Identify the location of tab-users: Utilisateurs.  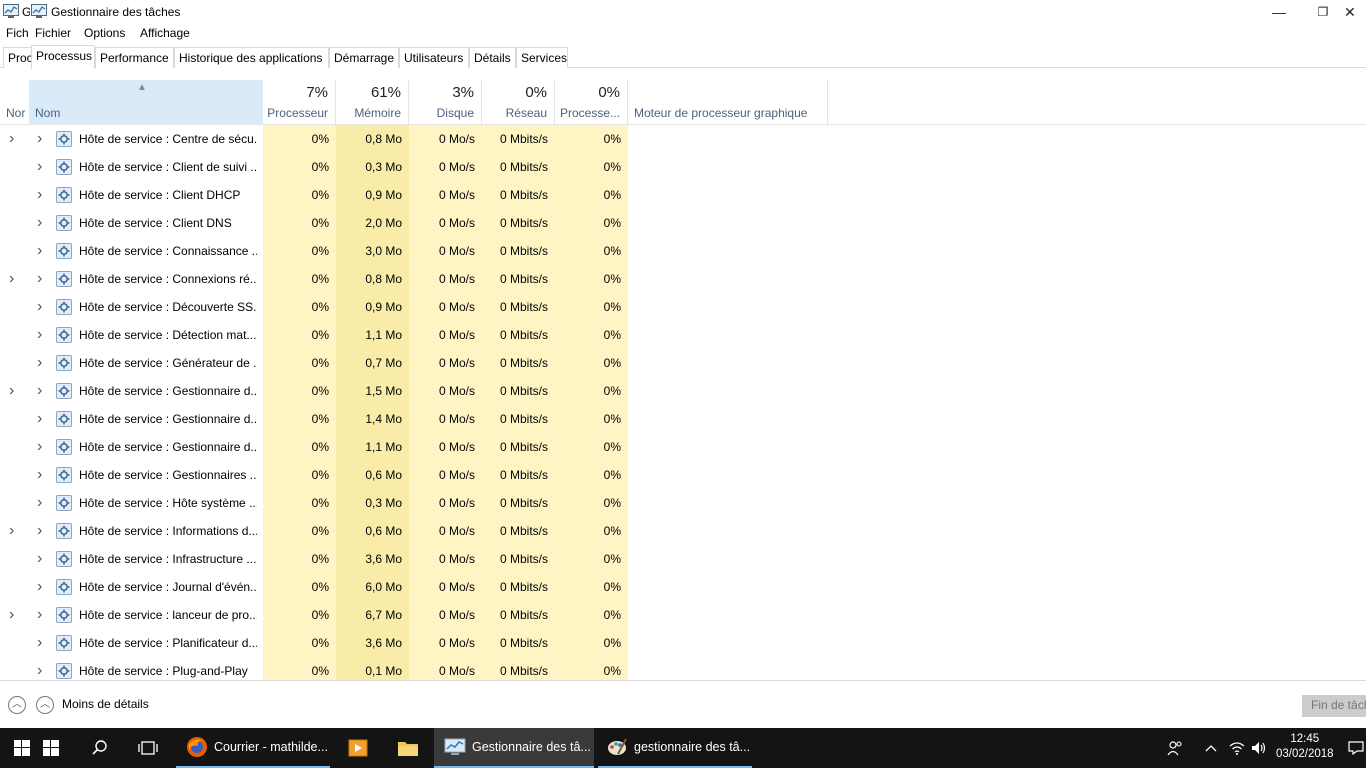
(434, 57).